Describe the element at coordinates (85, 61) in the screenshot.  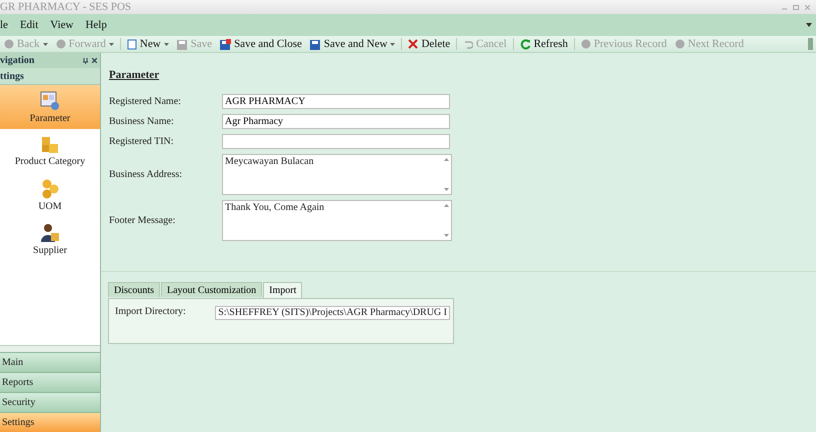
I see `pin-icon` at that location.